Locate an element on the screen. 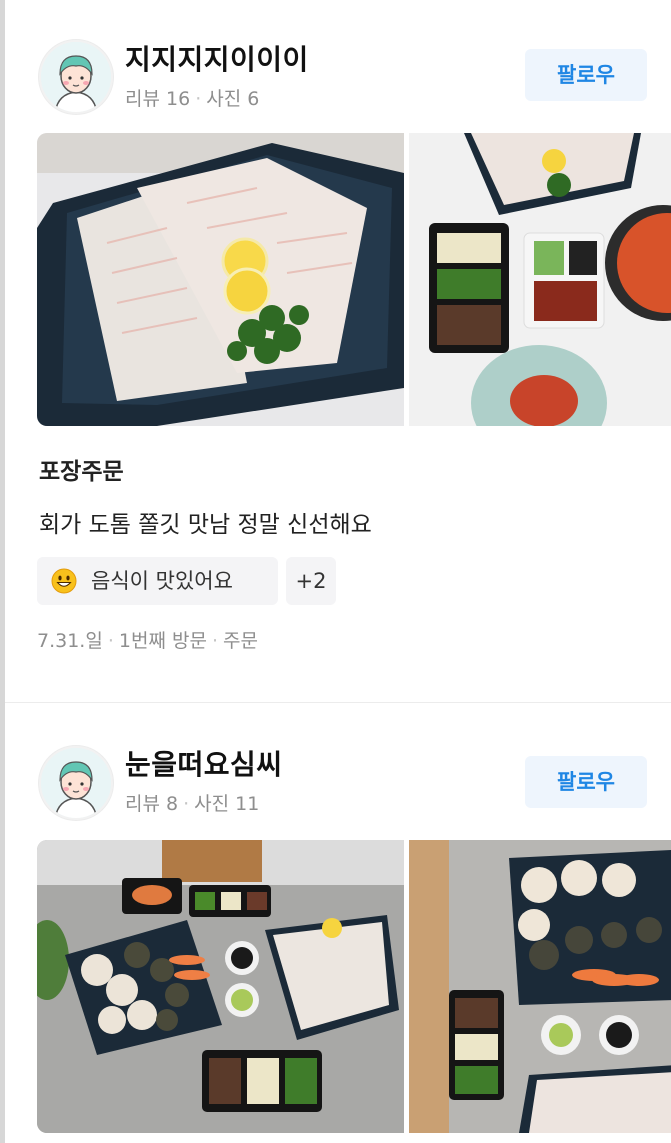 This screenshot has height=1143, width=671. photo-count: 11 is located at coordinates (247, 804).